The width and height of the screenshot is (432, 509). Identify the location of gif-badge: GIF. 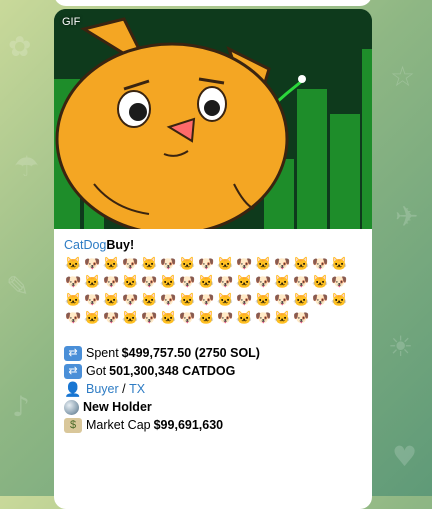
(71, 22).